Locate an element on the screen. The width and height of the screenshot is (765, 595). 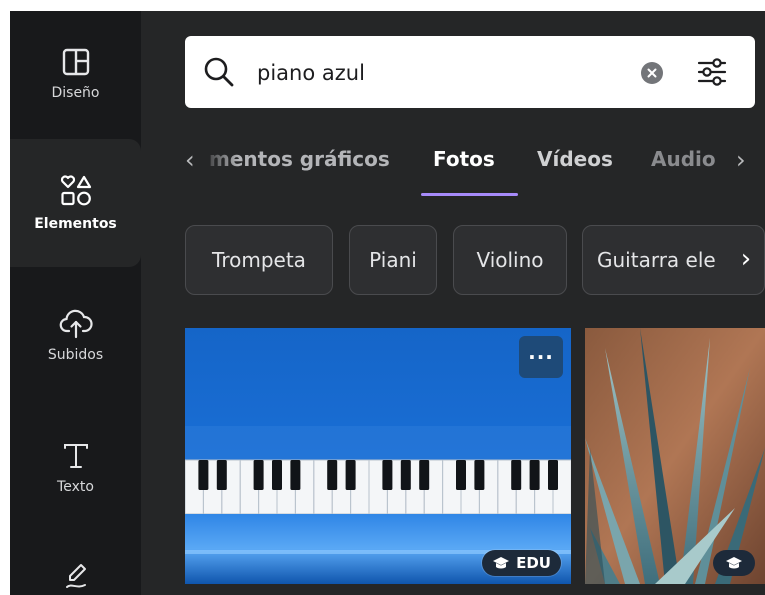
sidebar-item-label: Texto is located at coordinates (75, 487).